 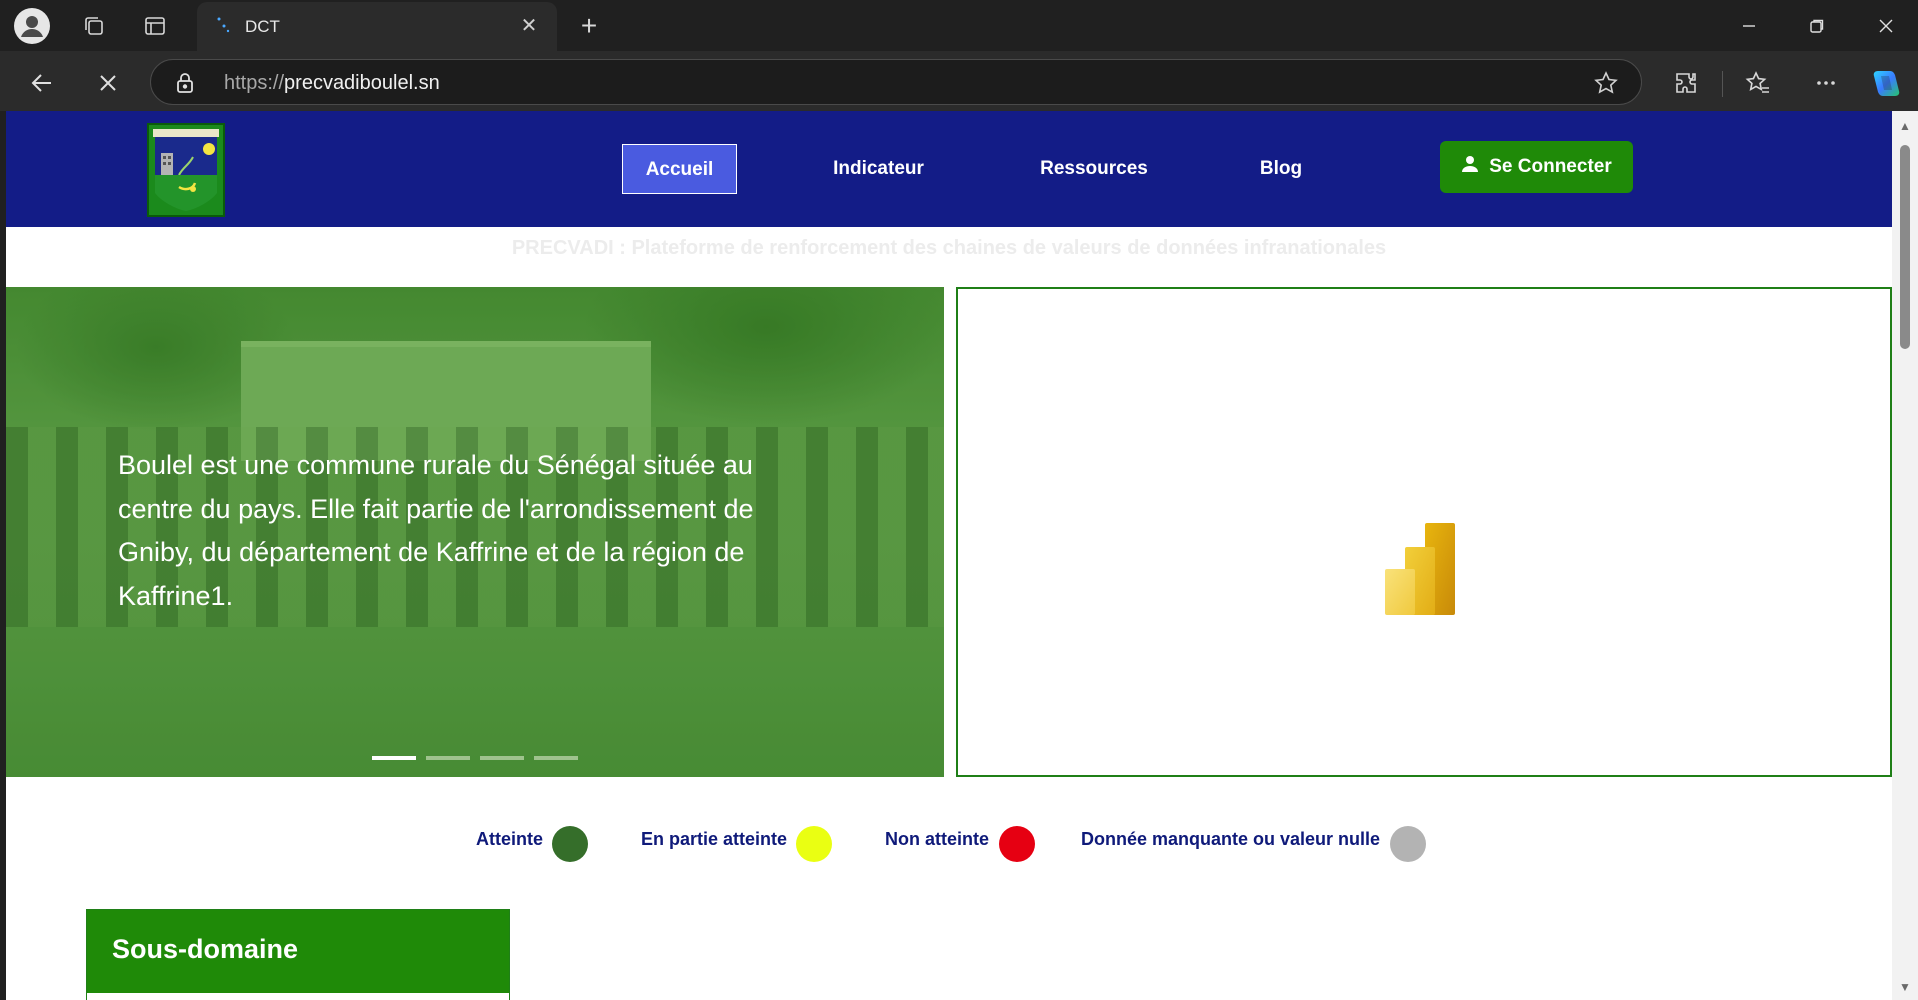 I want to click on user-icon, so click(x=1470, y=167).